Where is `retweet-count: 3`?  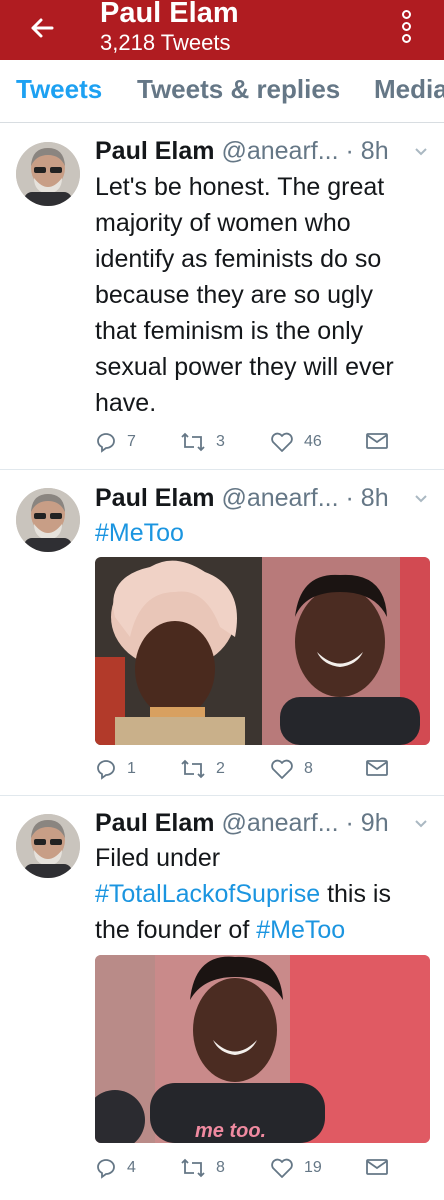
retweet-count: 3 is located at coordinates (220, 441).